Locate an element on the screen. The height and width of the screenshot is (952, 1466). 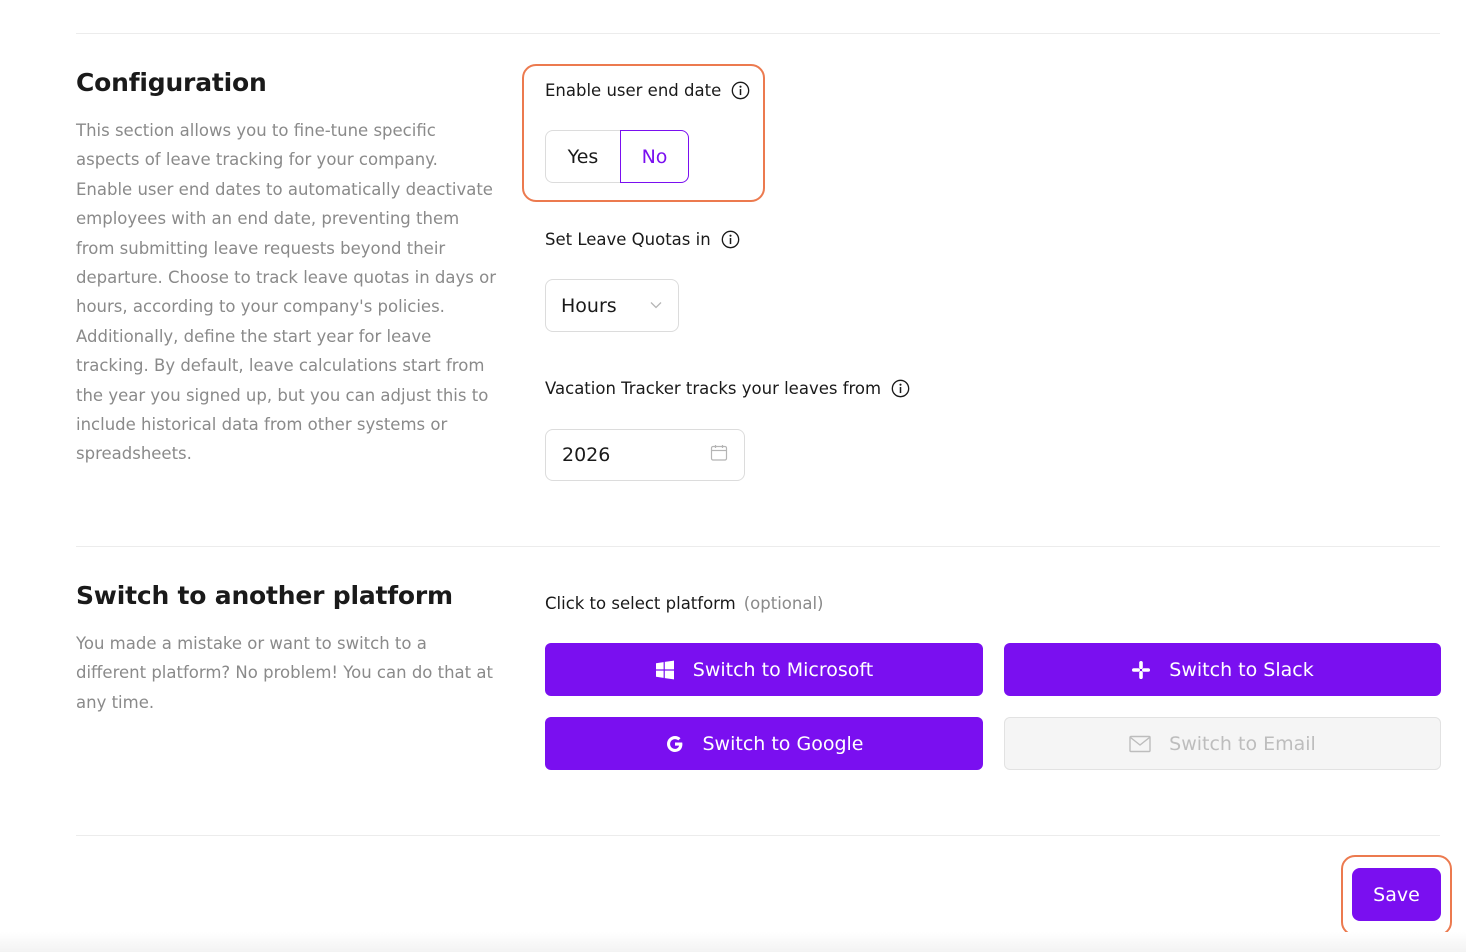
switch-to-microsoft-button: Switch to Microsoft is located at coordinates (764, 669).